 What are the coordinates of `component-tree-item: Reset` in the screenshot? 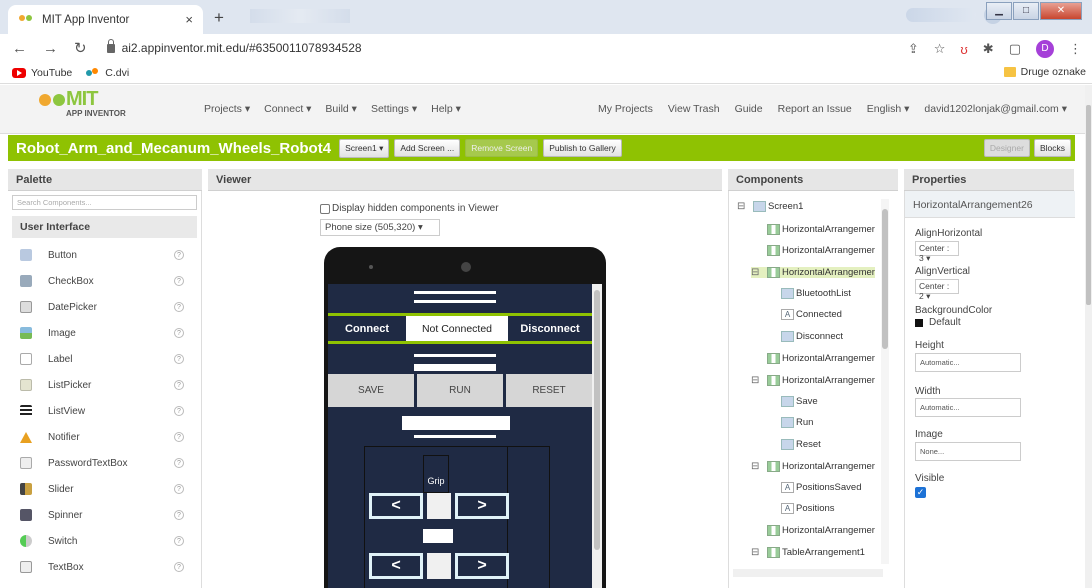 It's located at (801, 444).